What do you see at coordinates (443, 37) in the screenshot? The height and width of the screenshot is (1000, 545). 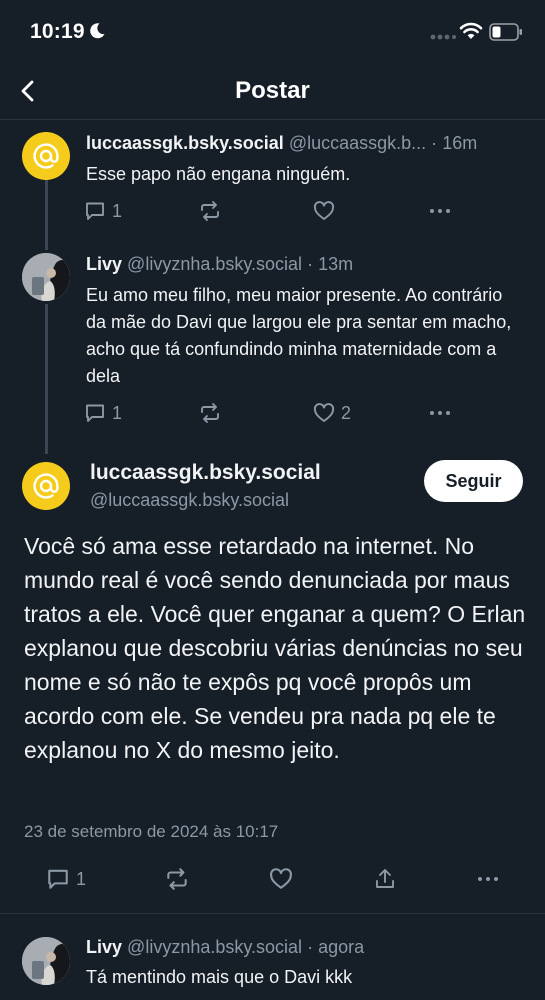 I see `cellular-signal-icon` at bounding box center [443, 37].